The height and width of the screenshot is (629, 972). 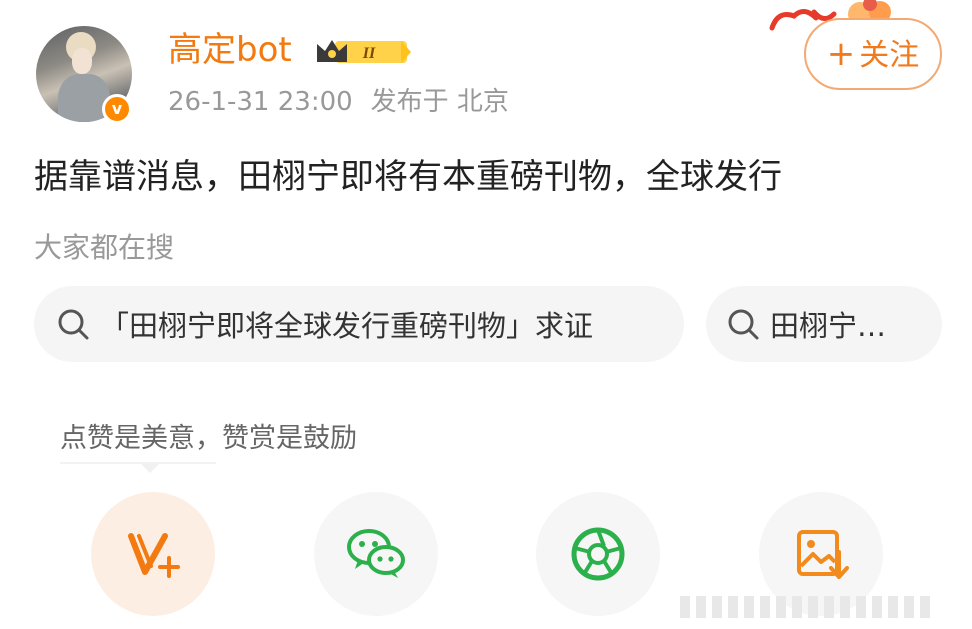 What do you see at coordinates (117, 109) in the screenshot?
I see `verified-badge-icon: v` at bounding box center [117, 109].